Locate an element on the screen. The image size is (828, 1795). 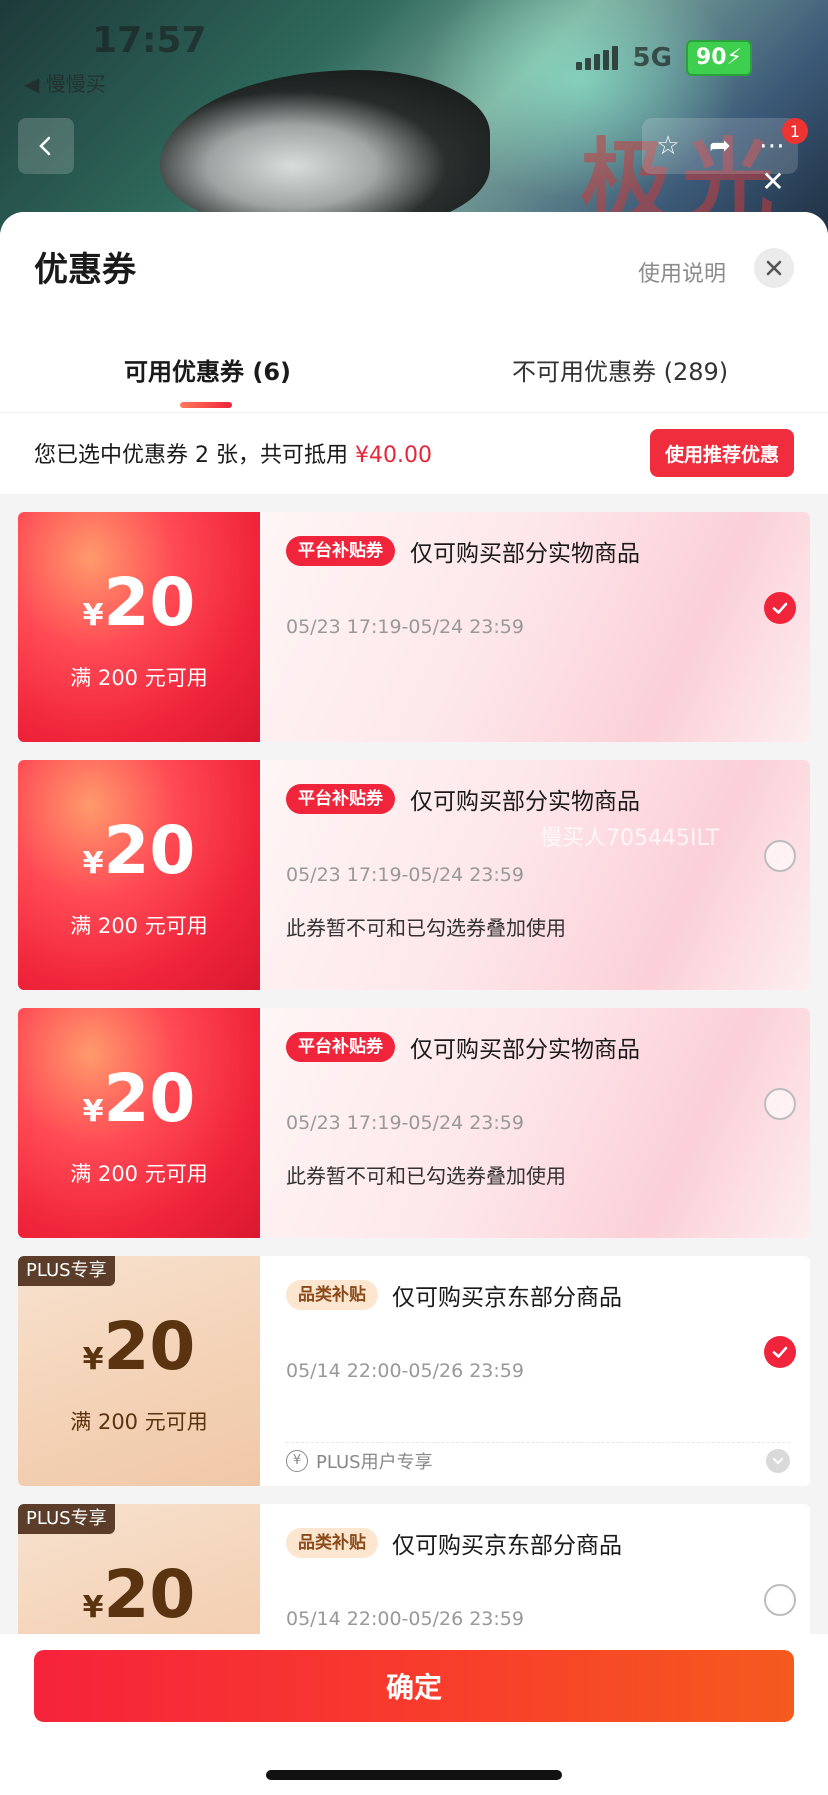
notification-badge: 1 is located at coordinates (795, 131).